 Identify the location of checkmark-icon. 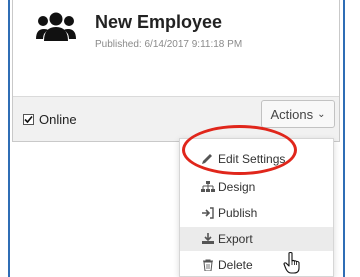
(28, 119).